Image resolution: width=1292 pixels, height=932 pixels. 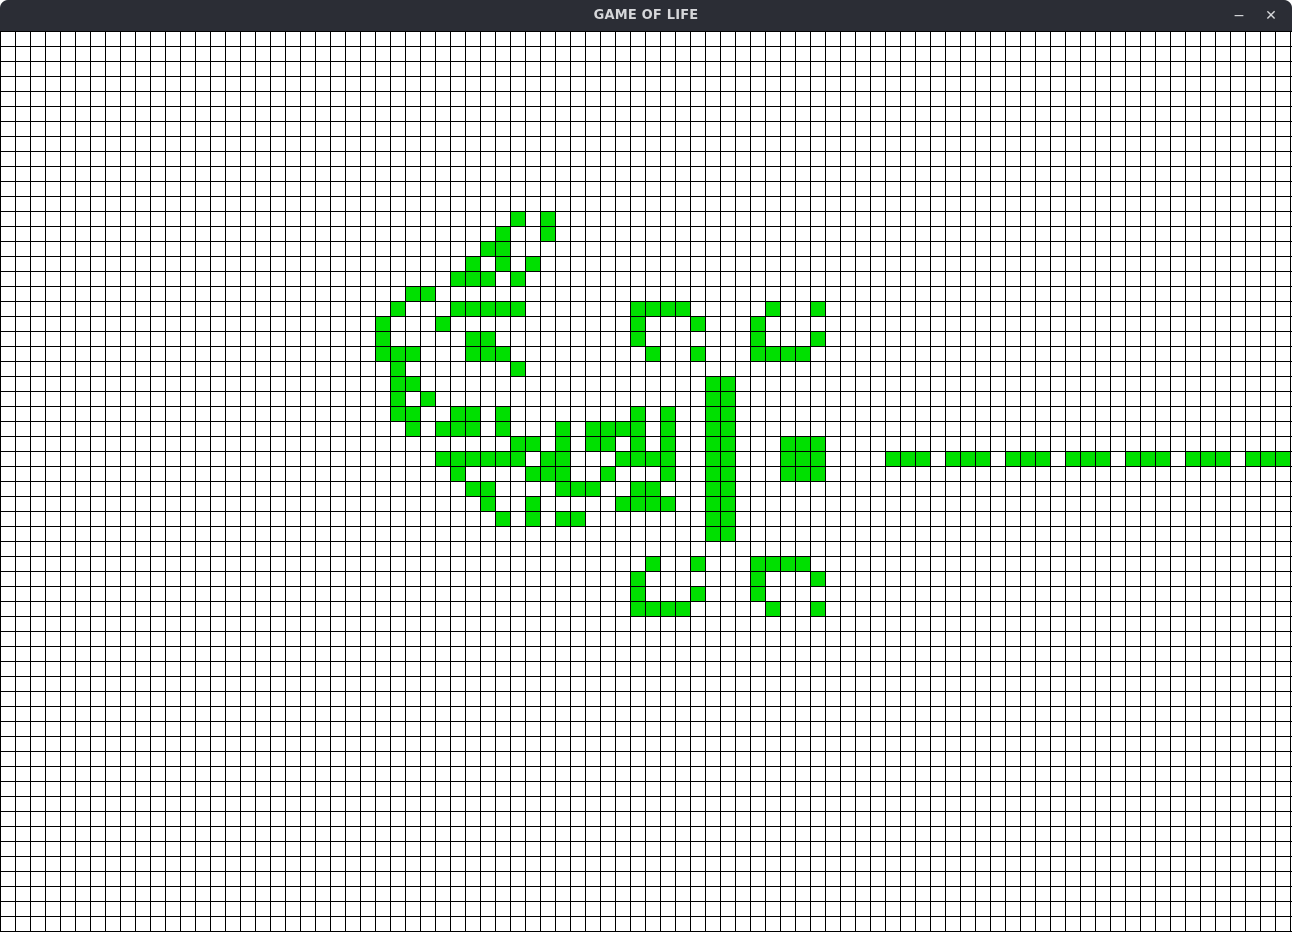 What do you see at coordinates (1271, 16) in the screenshot?
I see `close-button: ✕` at bounding box center [1271, 16].